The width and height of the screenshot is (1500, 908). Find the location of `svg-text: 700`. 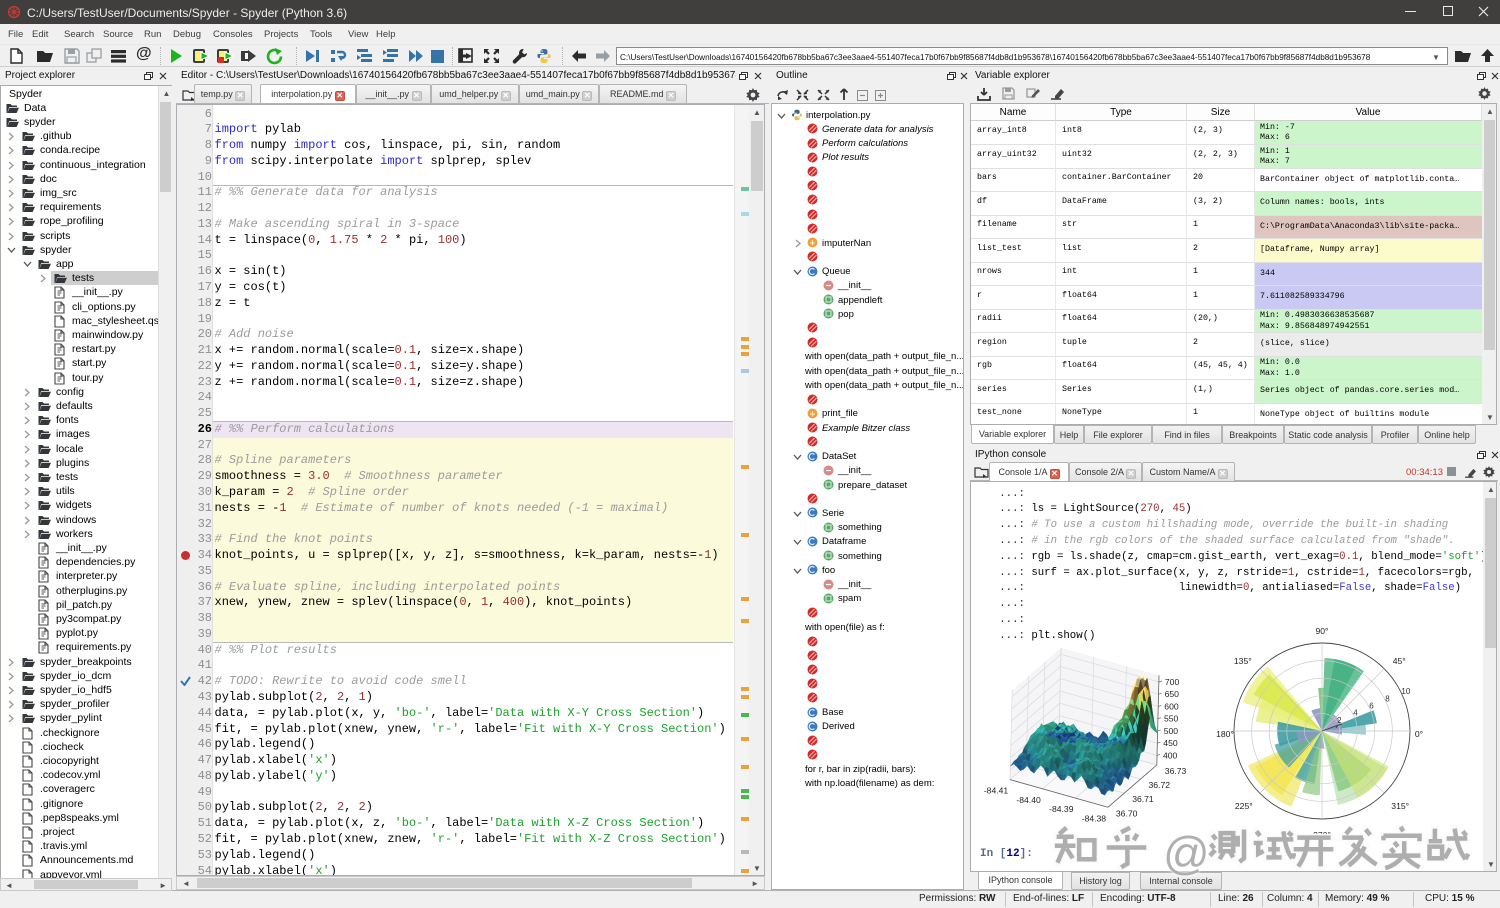

svg-text: 700 is located at coordinates (1172, 682).